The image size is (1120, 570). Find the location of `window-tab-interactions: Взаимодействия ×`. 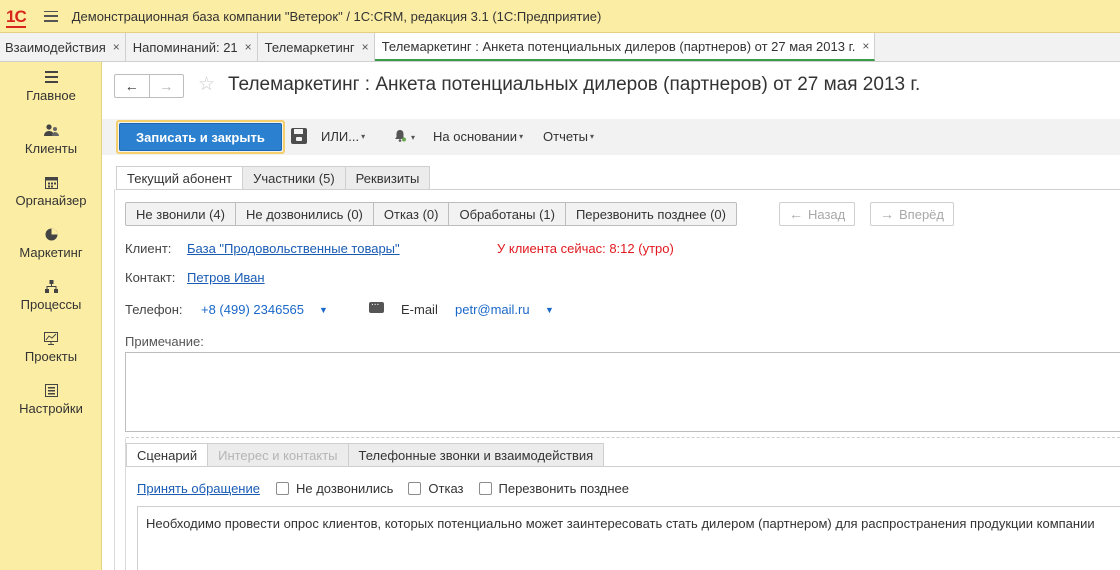

window-tab-interactions: Взаимодействия × is located at coordinates (63, 47).